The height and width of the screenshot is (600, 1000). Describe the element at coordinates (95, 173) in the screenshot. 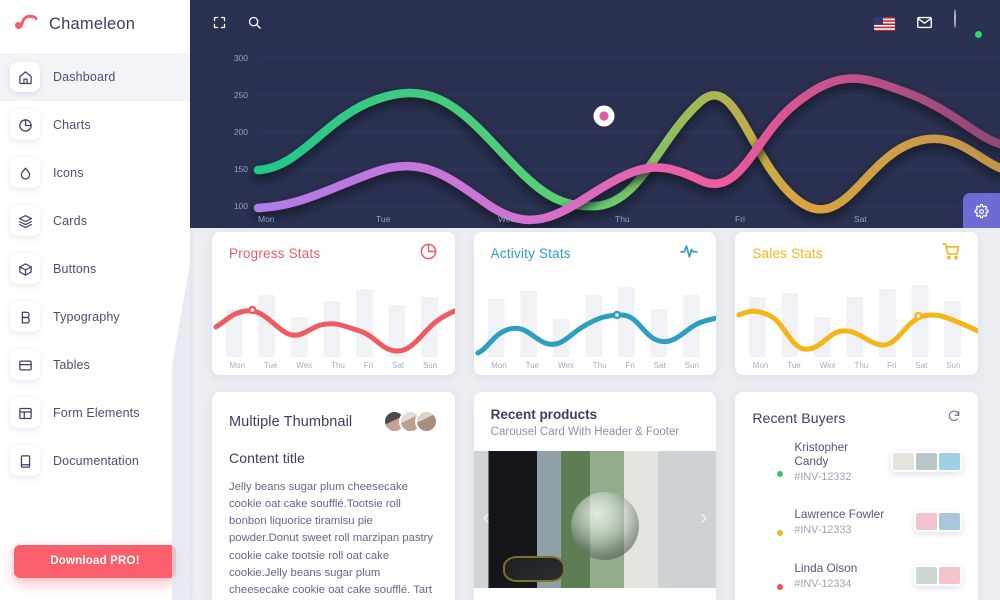

I see `sidebar-item-icons: Icons` at that location.